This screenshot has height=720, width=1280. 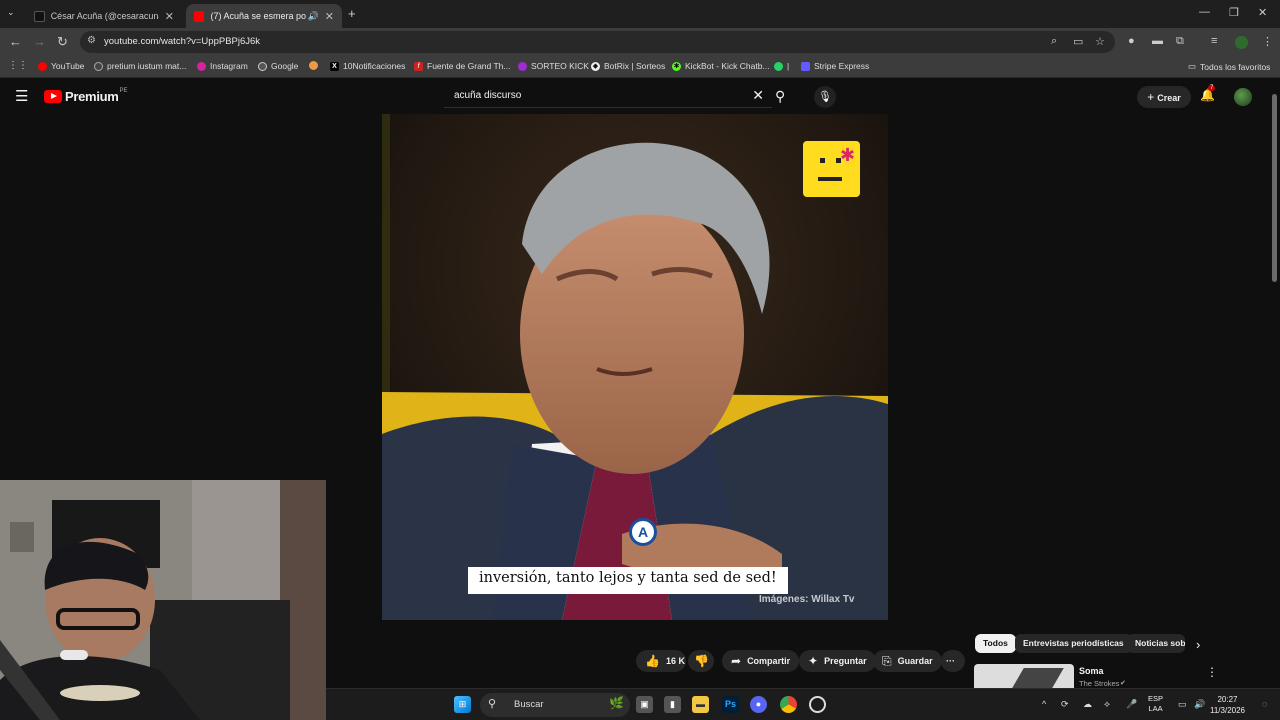 I want to click on reload-icon: ↻, so click(x=62, y=42).